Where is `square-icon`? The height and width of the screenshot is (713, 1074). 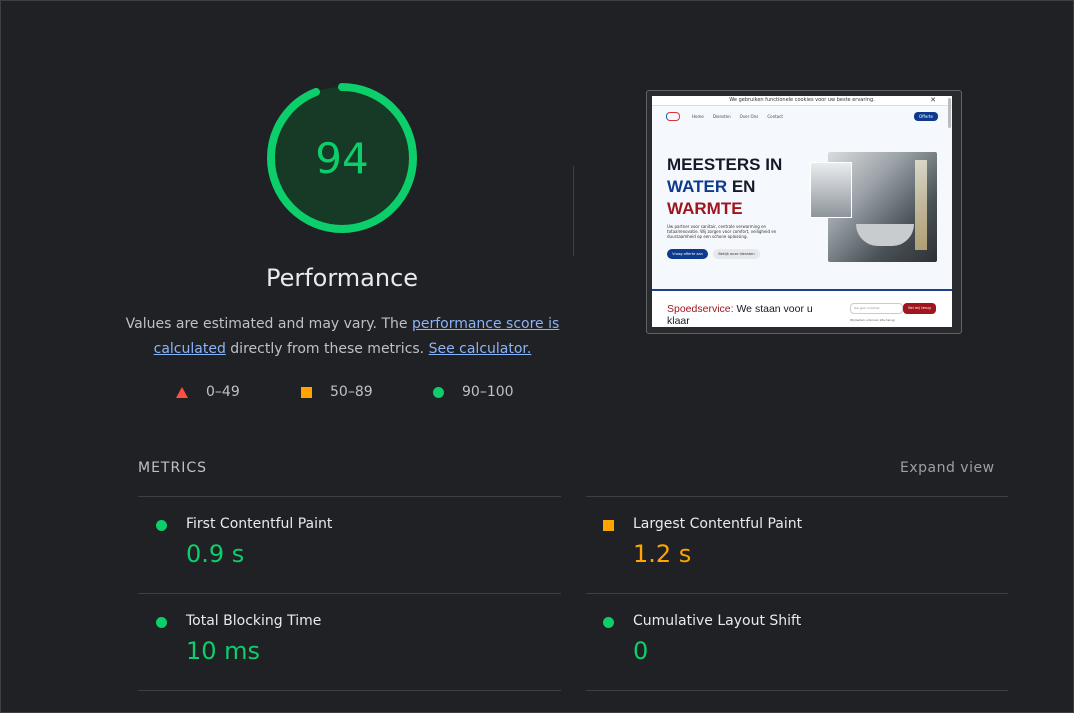 square-icon is located at coordinates (306, 392).